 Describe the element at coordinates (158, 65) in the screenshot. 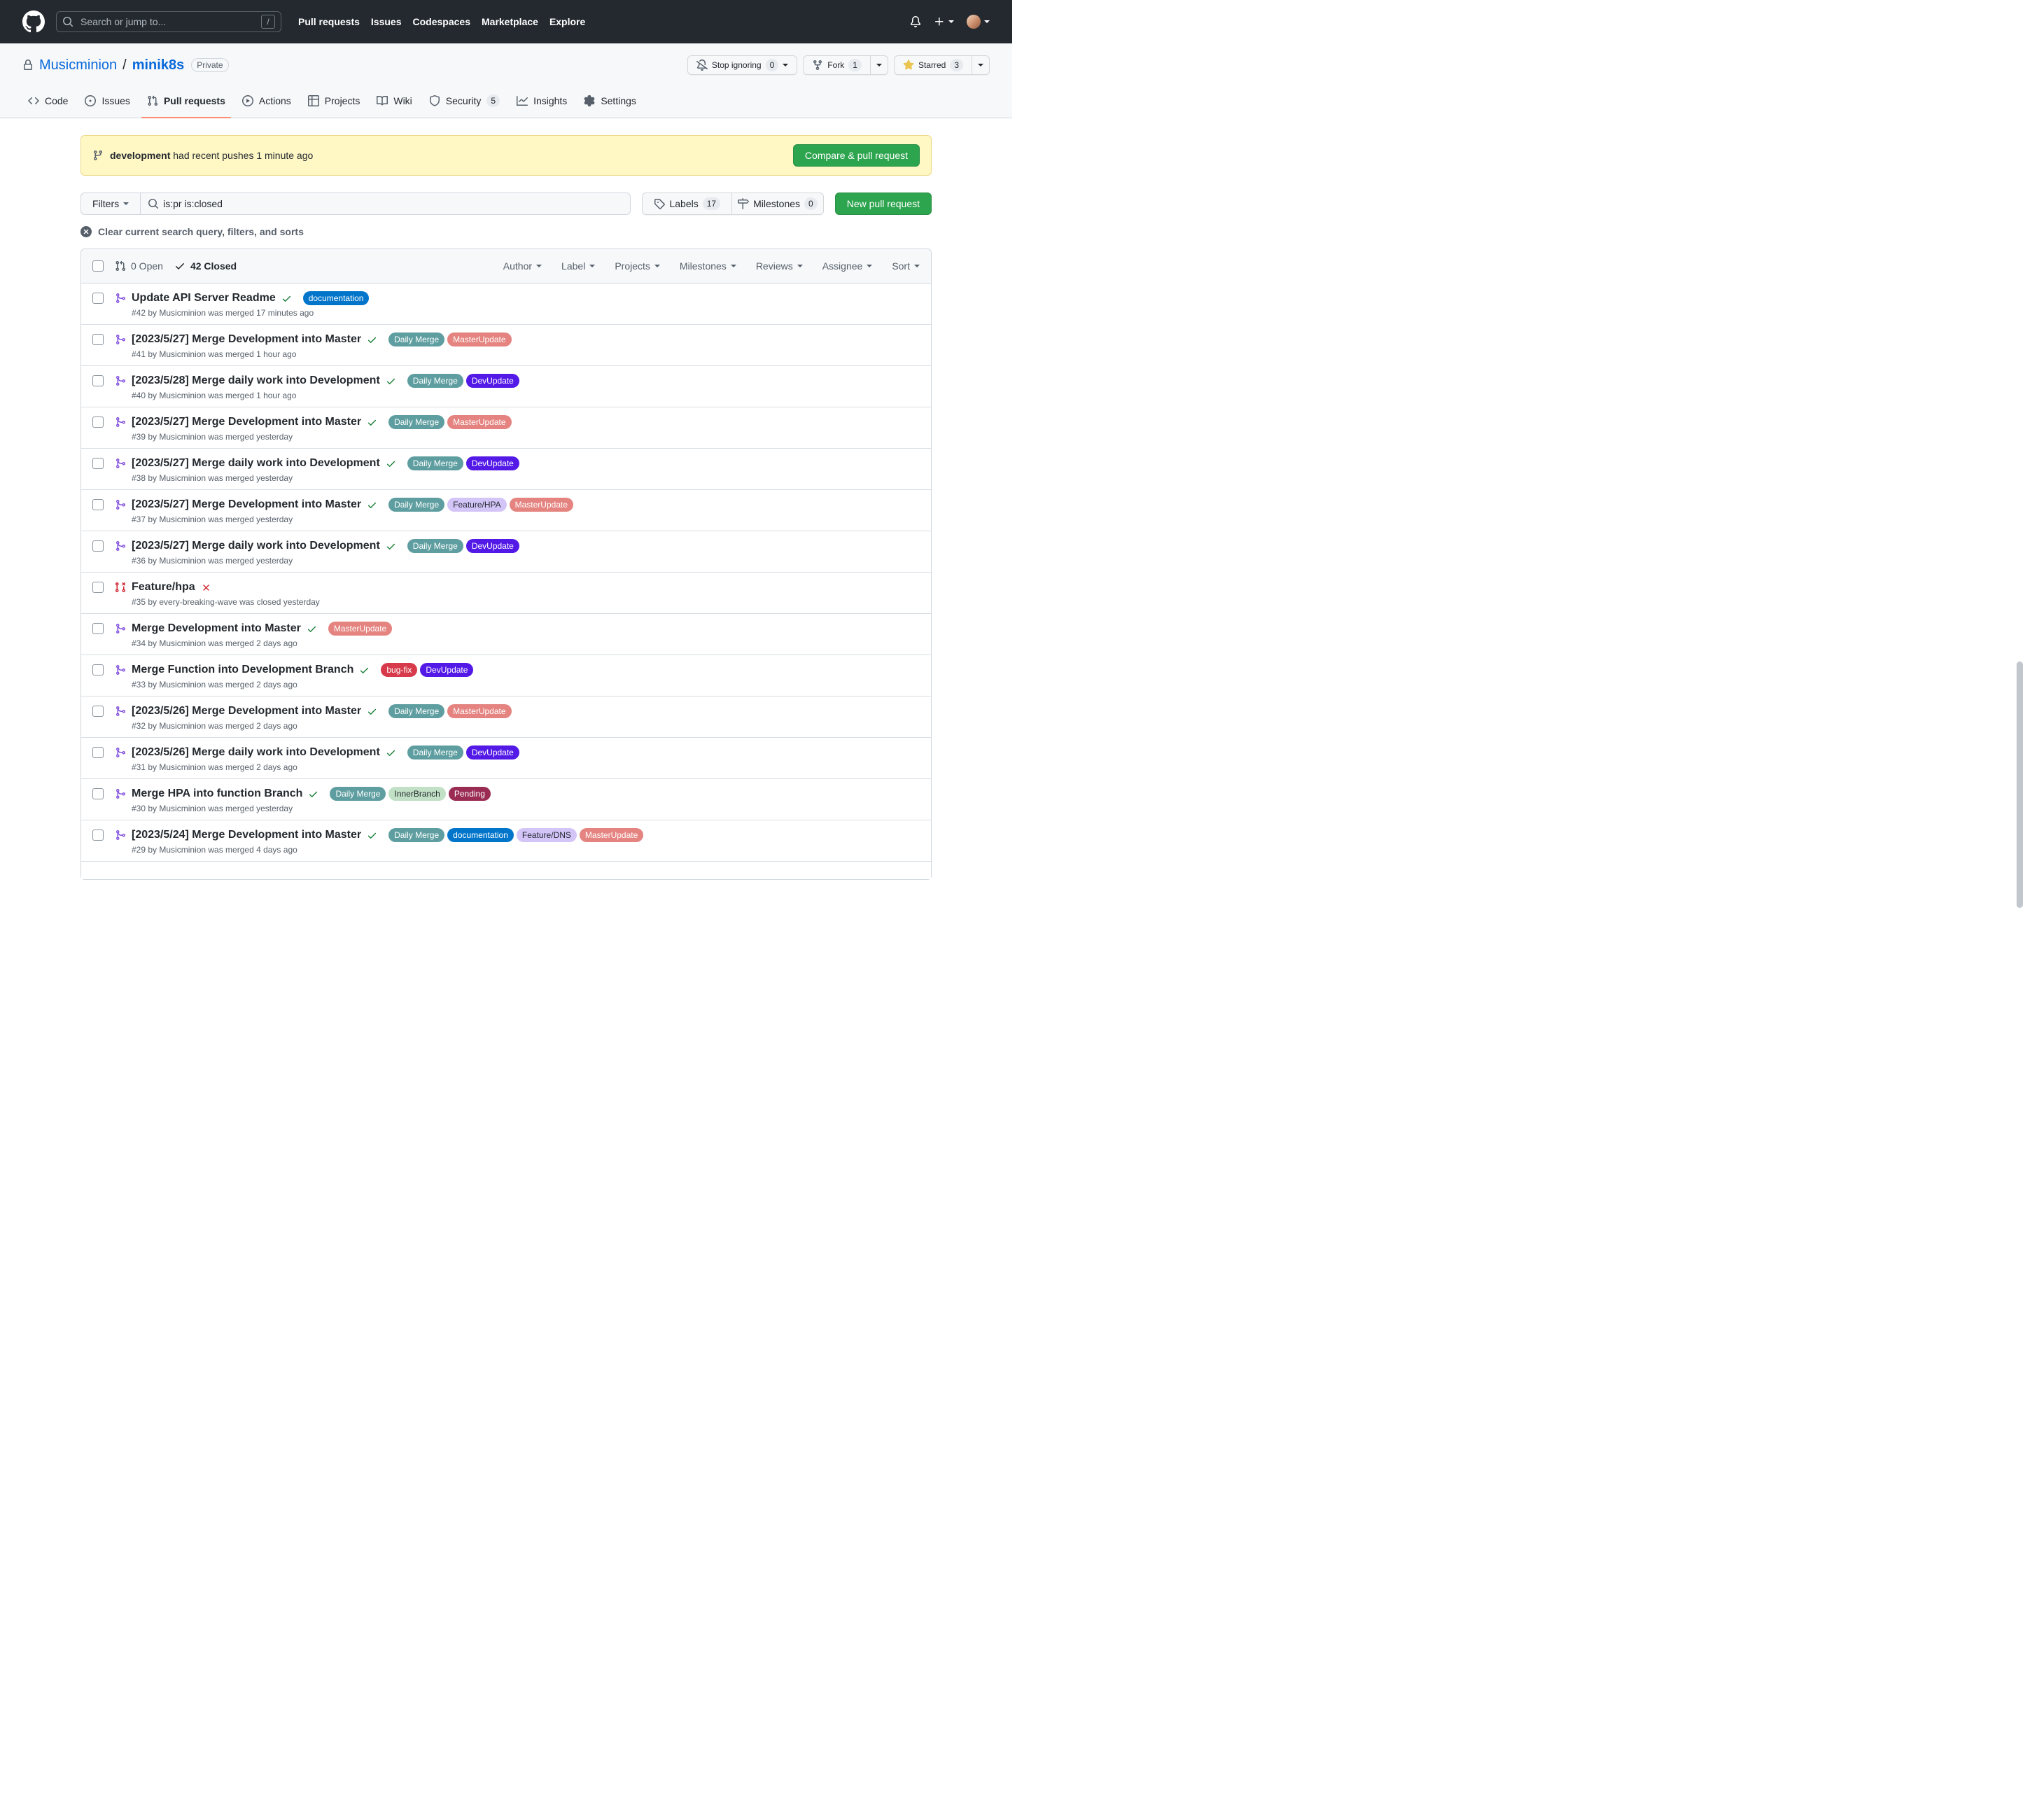

I see `repo-name-link: minik8s` at that location.